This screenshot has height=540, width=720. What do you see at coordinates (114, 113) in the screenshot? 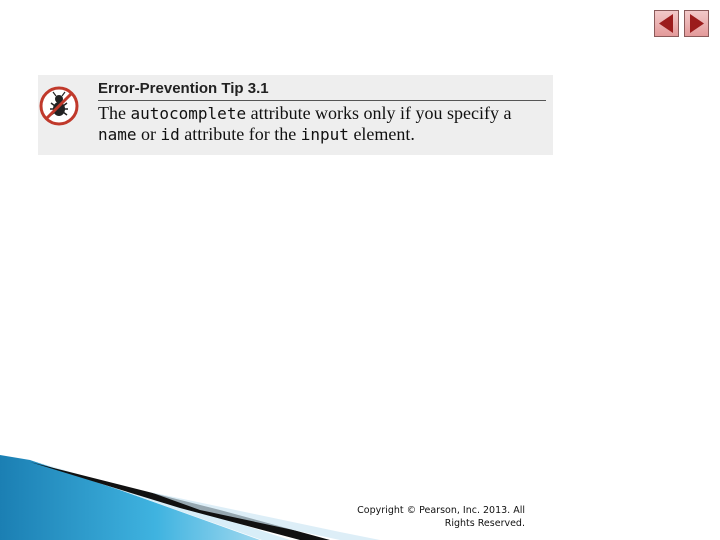
I see `tip-text-part: The` at bounding box center [114, 113].